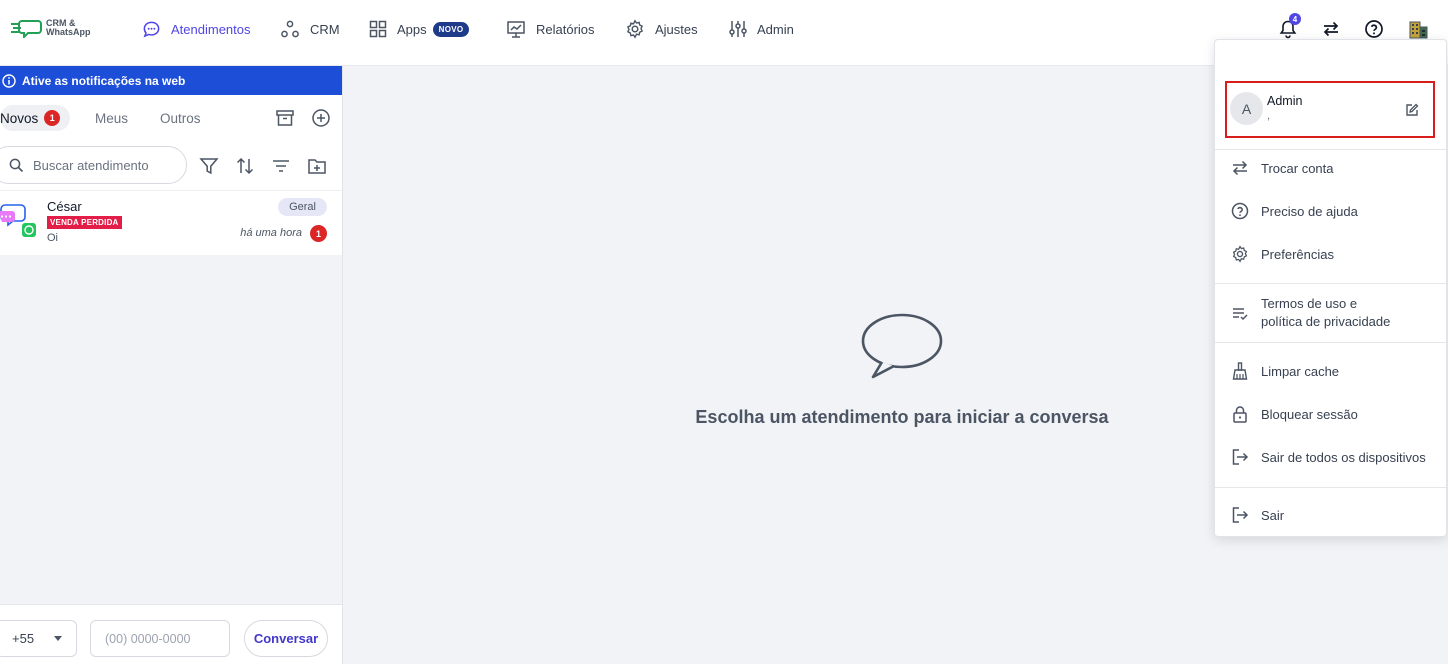 The width and height of the screenshot is (1448, 664). I want to click on chat-avatar-icon, so click(18, 220).